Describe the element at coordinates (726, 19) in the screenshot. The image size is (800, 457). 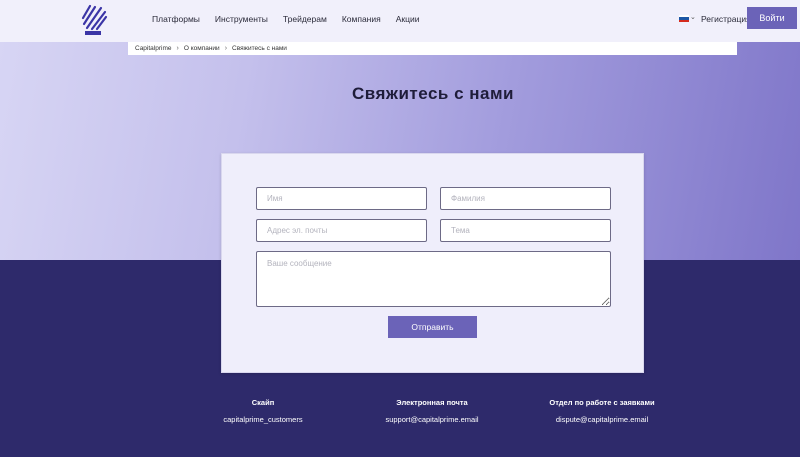
I see `register-link: Регистрация` at that location.